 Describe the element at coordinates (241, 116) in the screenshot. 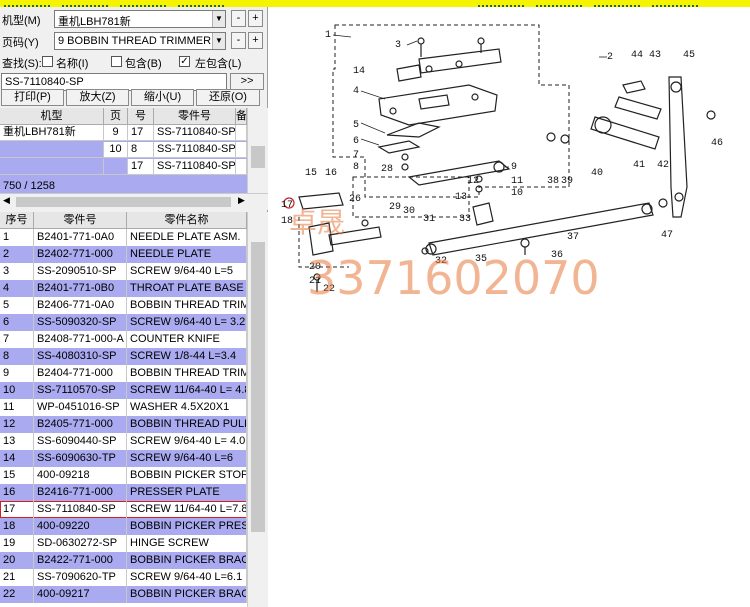

I see `column-header: 备` at that location.